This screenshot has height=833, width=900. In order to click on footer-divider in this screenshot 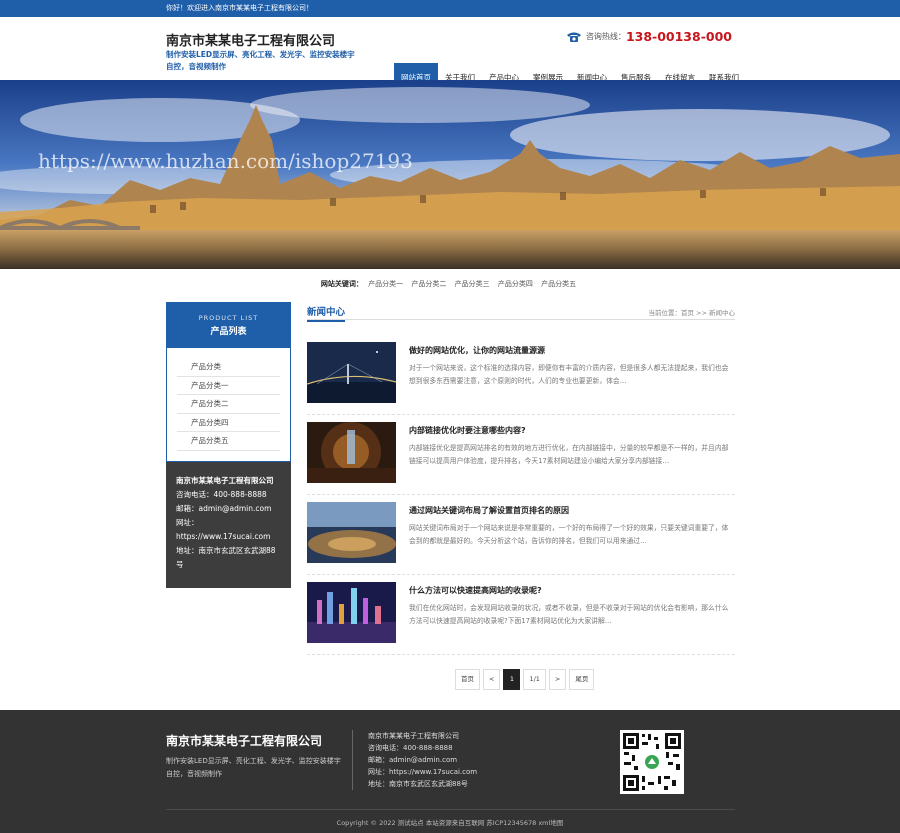, I will do `click(352, 760)`.